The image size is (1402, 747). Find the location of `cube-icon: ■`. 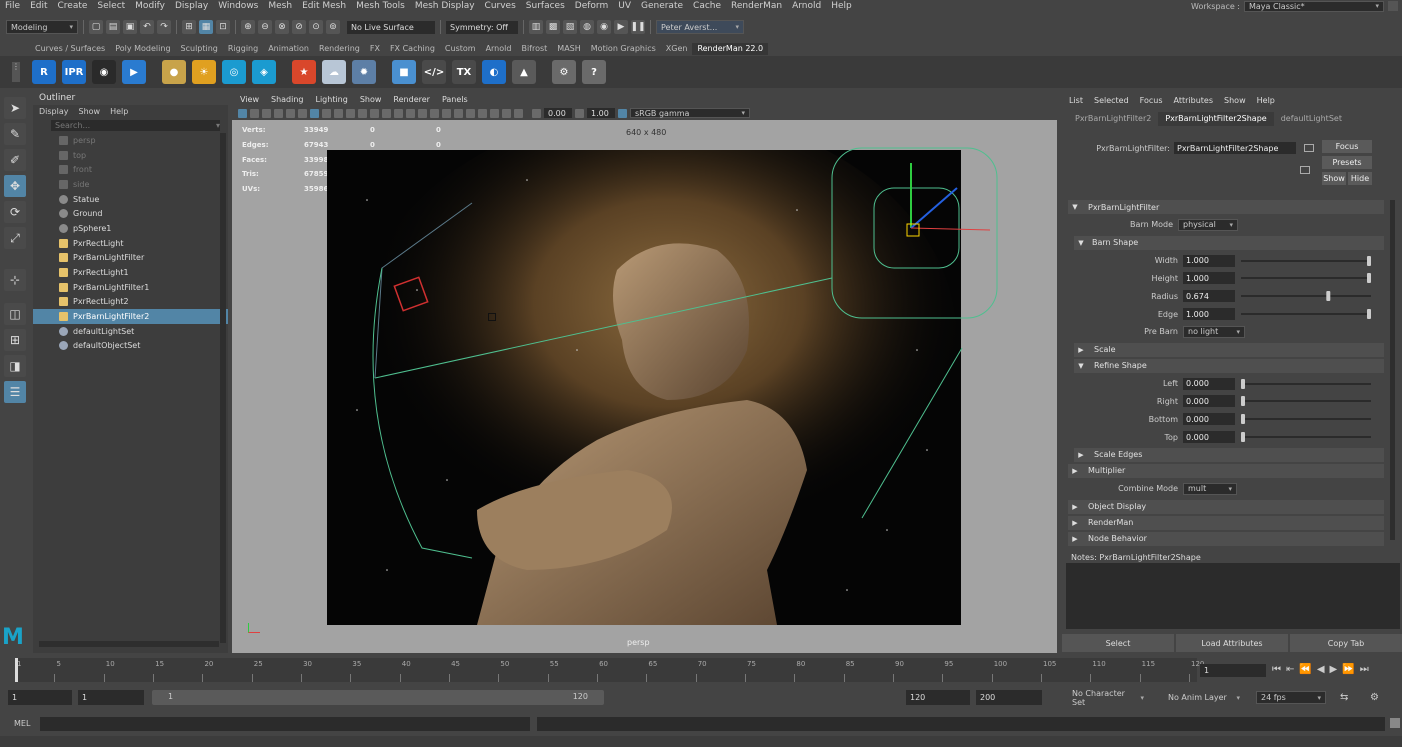

cube-icon: ■ is located at coordinates (404, 72).